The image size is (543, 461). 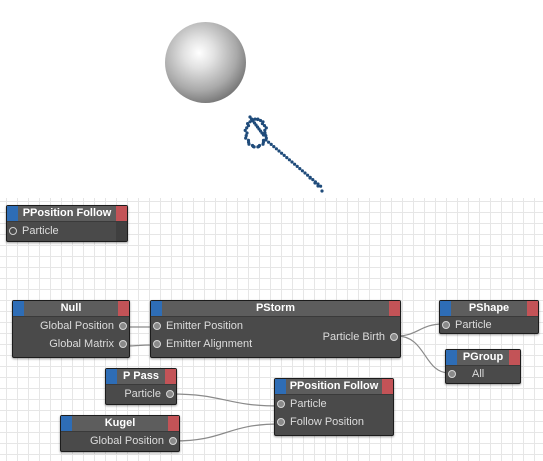 I want to click on node-header: PShape, so click(x=489, y=309).